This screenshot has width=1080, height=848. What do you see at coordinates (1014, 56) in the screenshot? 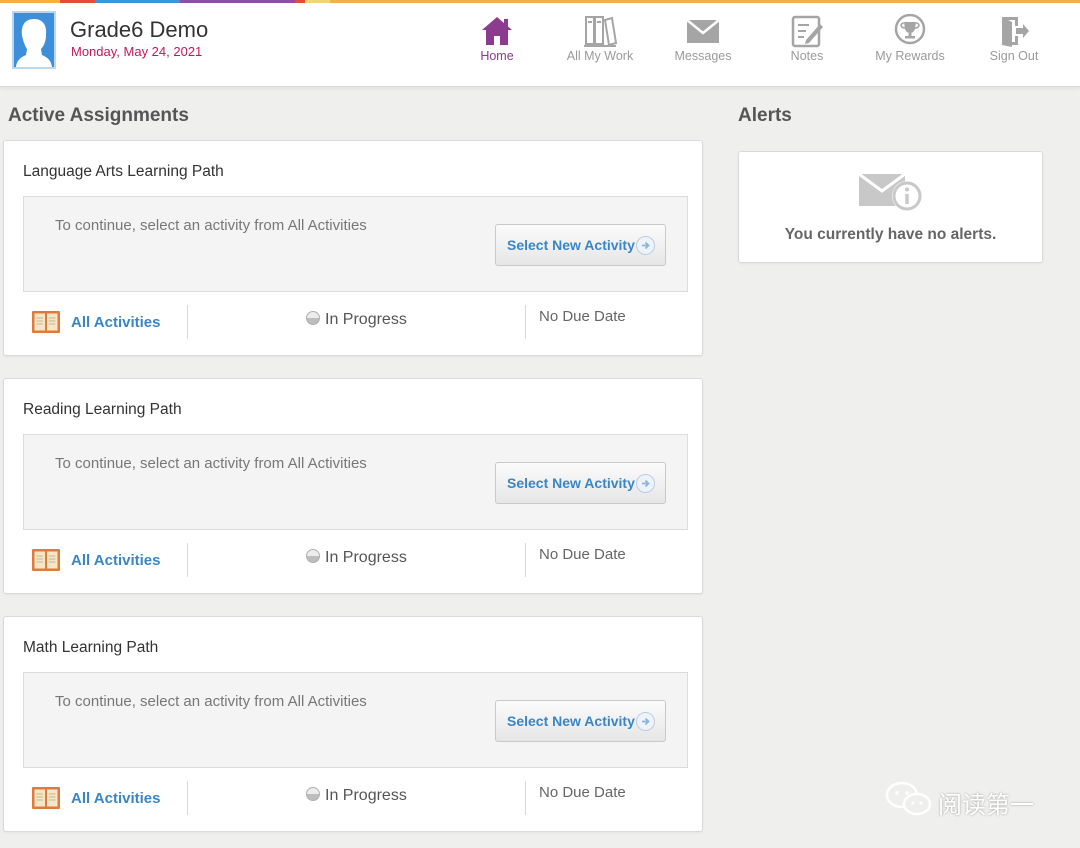
I see `nav-sign-out-label: Sign Out` at bounding box center [1014, 56].